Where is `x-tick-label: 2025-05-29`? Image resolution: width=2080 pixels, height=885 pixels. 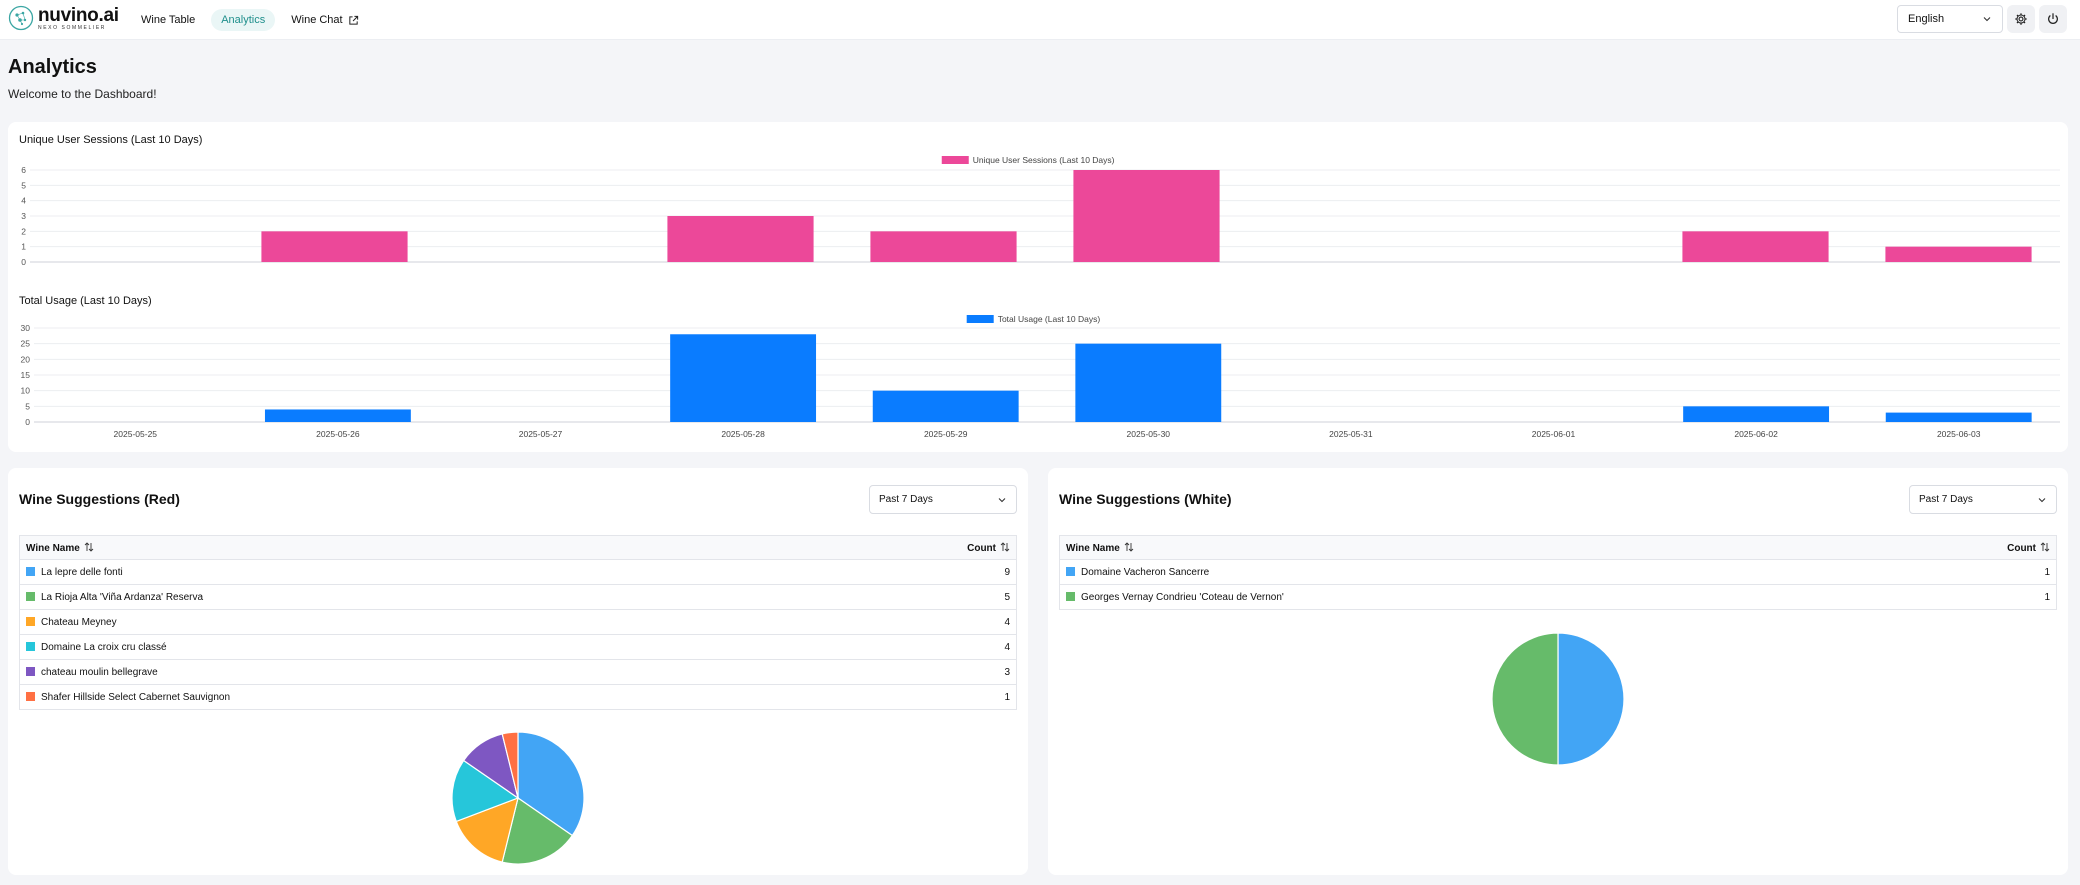 x-tick-label: 2025-05-29 is located at coordinates (944, 269).